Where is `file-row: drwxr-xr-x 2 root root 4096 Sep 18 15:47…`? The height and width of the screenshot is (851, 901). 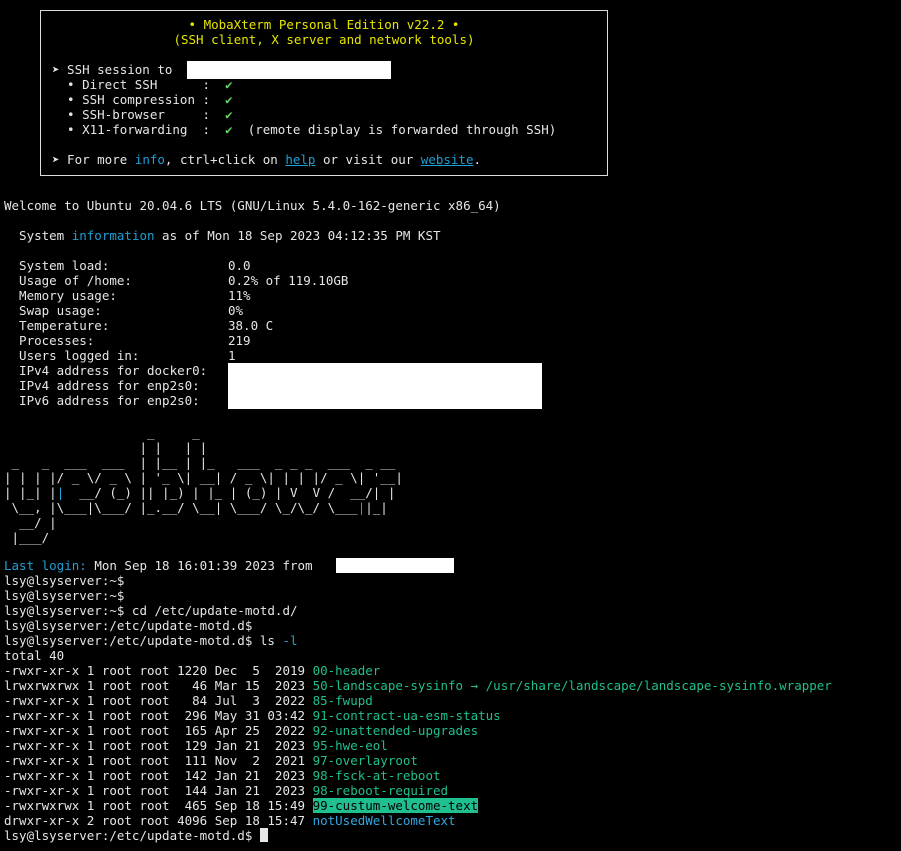
file-row: drwxr-xr-x 2 root root 4096 Sep 18 15:47… is located at coordinates (230, 820).